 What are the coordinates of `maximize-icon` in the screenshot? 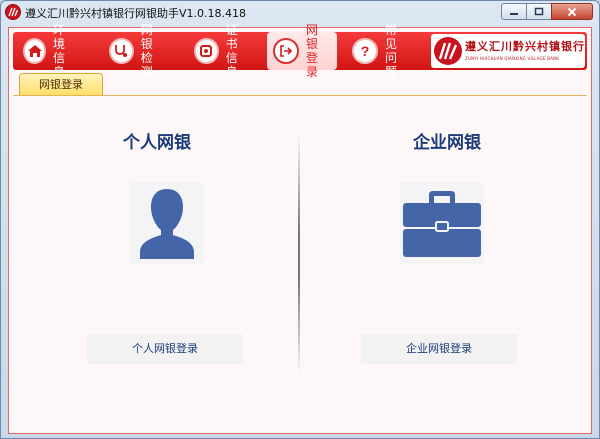 It's located at (539, 11).